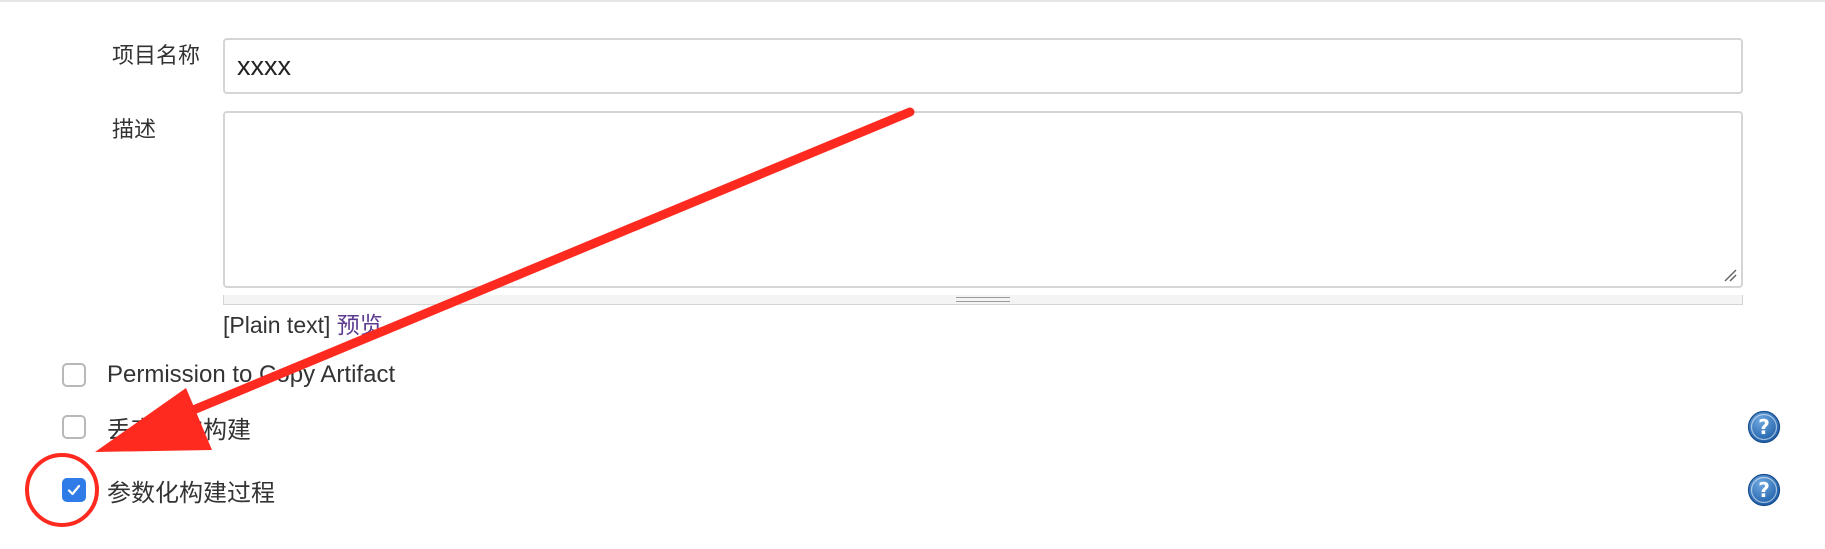 This screenshot has height=549, width=1825. I want to click on description-label: 描述, so click(134, 130).